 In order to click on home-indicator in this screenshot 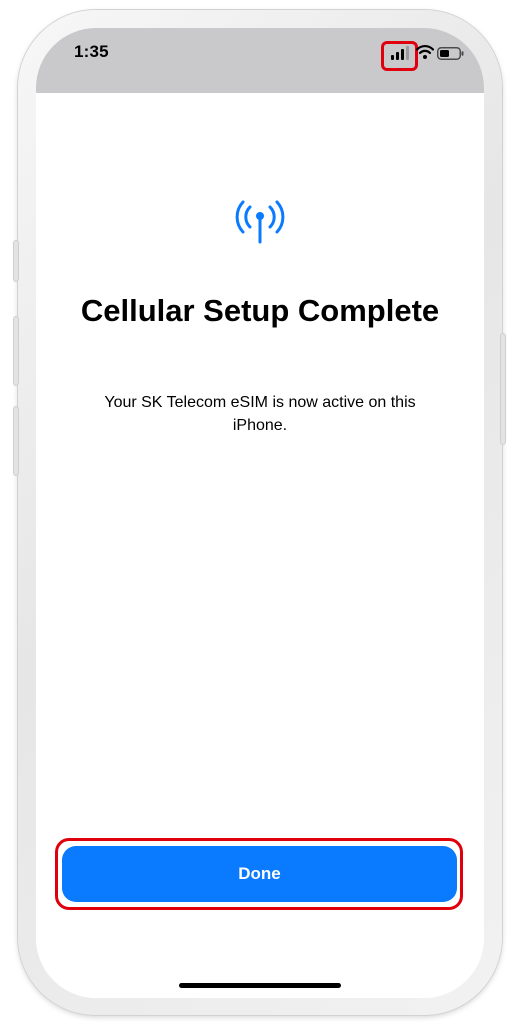, I will do `click(260, 985)`.